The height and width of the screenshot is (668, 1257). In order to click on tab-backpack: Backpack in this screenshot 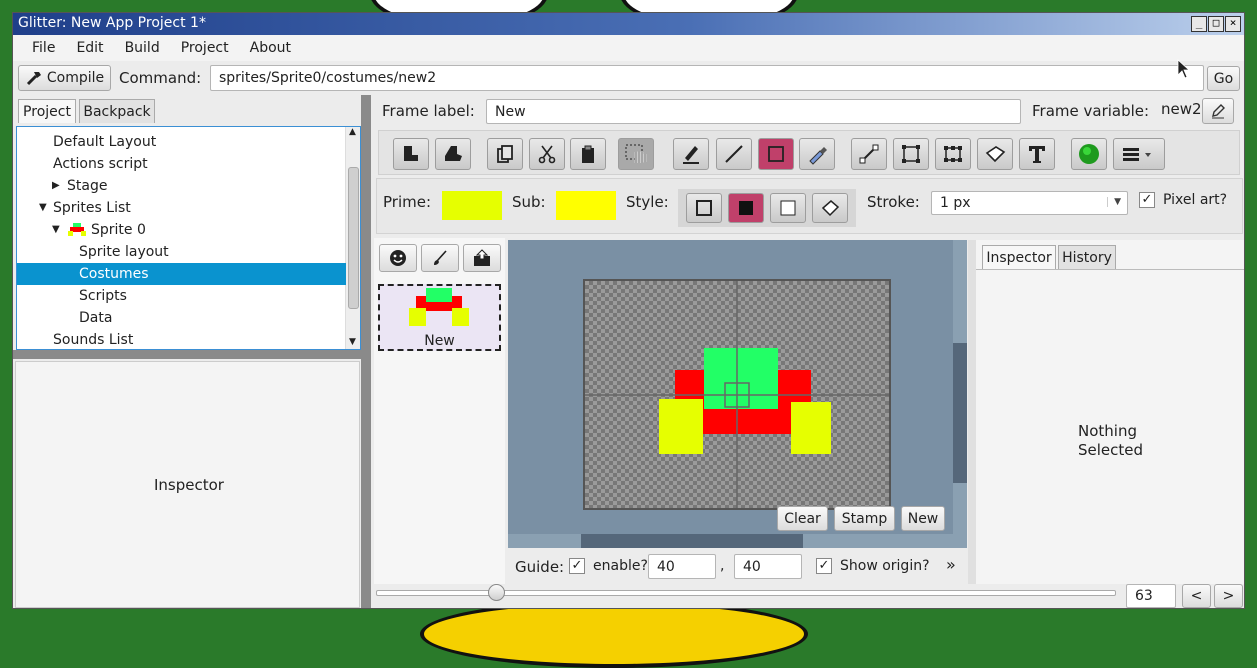, I will do `click(117, 111)`.